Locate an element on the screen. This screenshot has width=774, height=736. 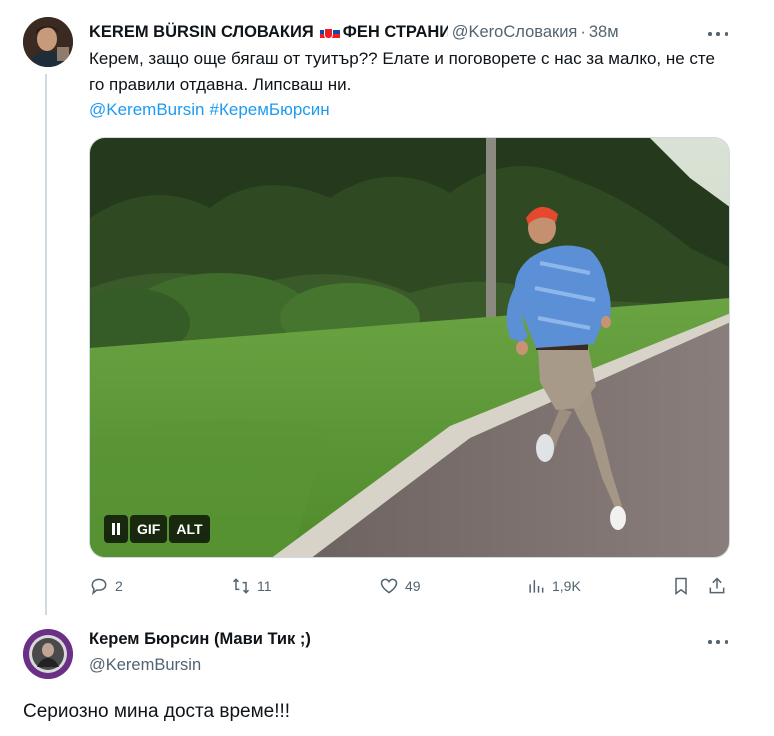
pause-button is located at coordinates (116, 529).